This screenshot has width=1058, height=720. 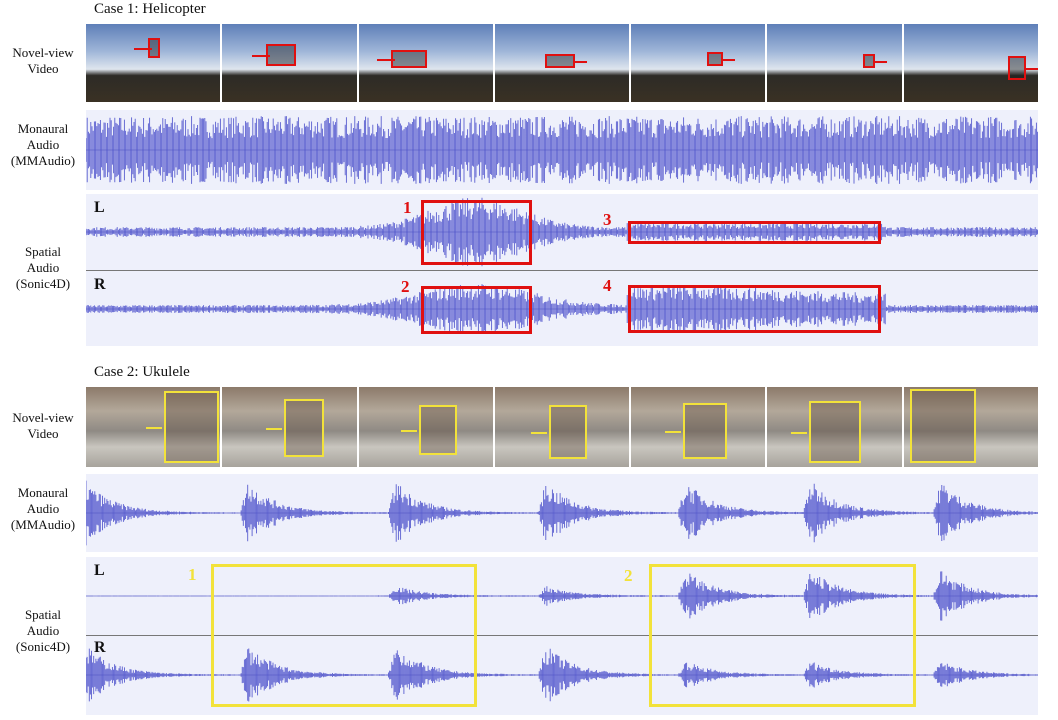 What do you see at coordinates (43, 425) in the screenshot?
I see `case2-video-label: Novel-view Video` at bounding box center [43, 425].